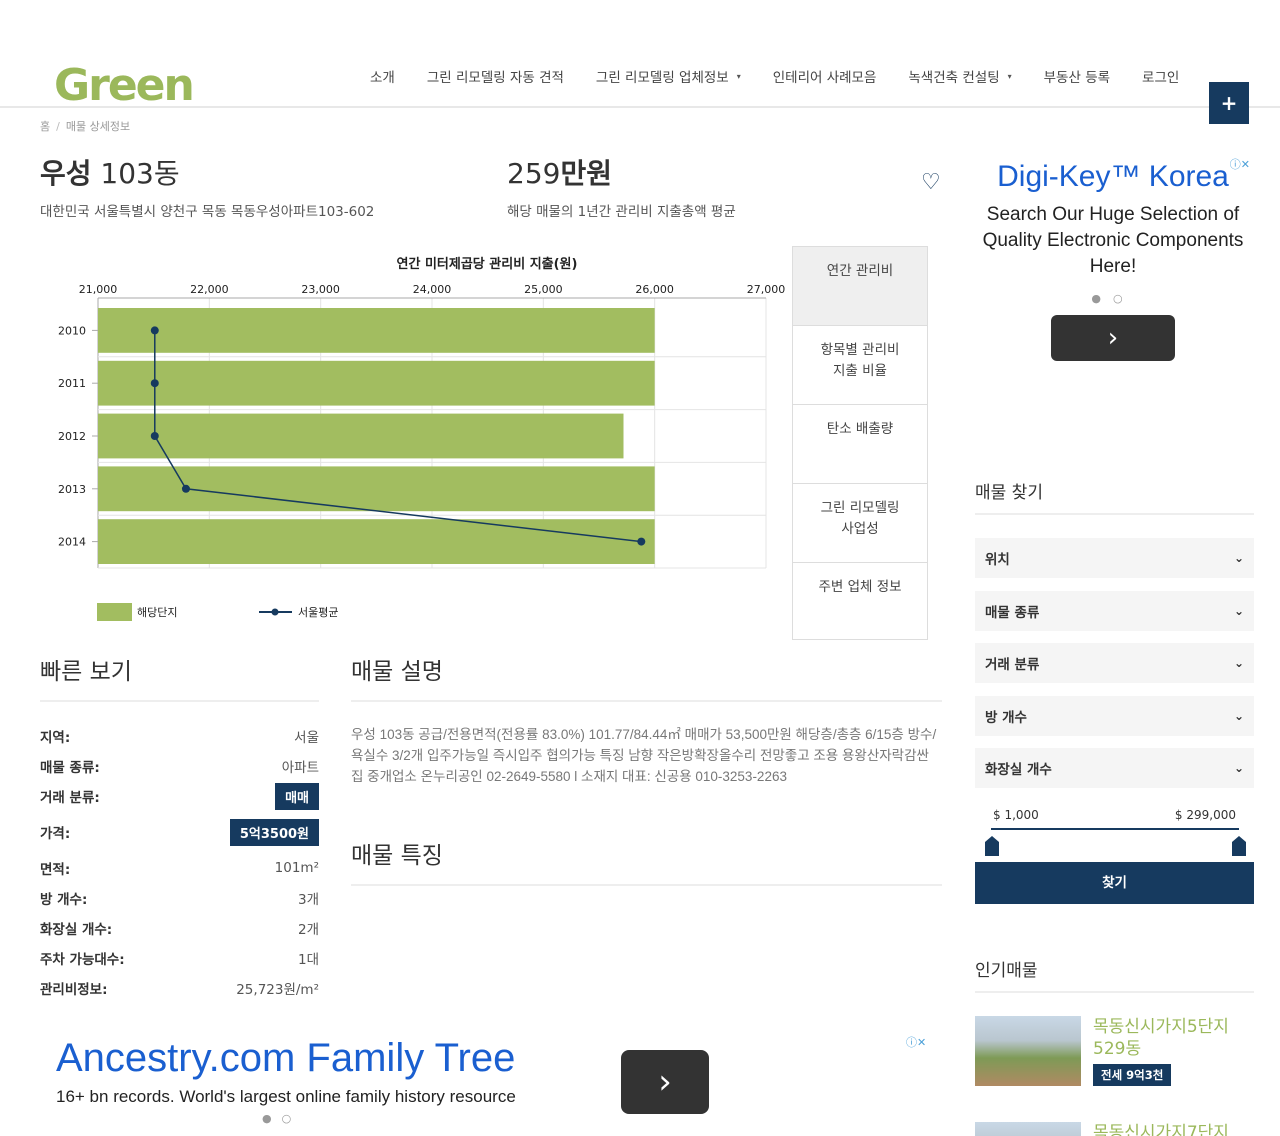  What do you see at coordinates (135, 173) in the screenshot?
I see `listing-title-rest: 103동` at bounding box center [135, 173].